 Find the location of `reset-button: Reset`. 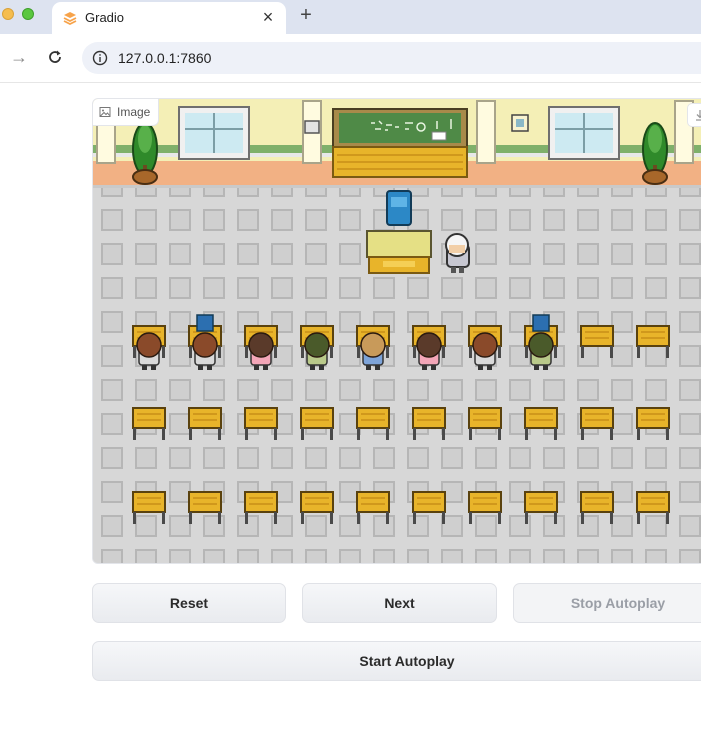

reset-button: Reset is located at coordinates (189, 603).